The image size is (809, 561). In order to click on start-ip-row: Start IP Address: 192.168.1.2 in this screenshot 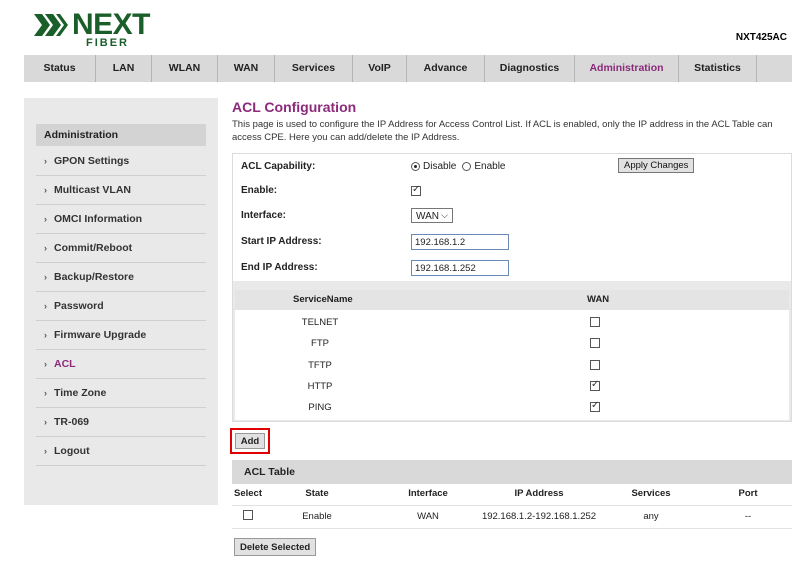, I will do `click(512, 243)`.